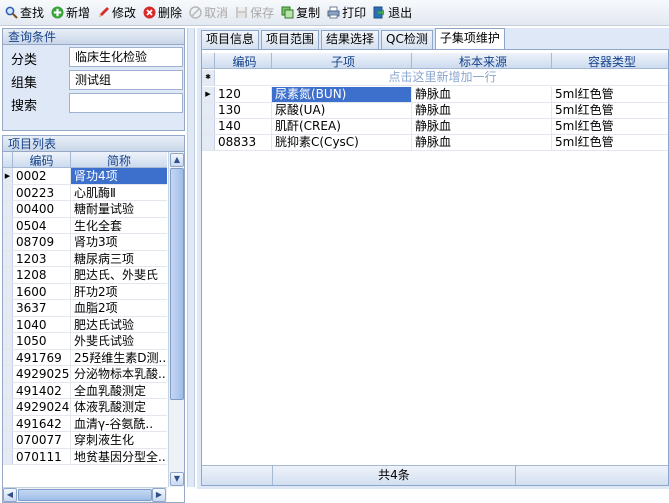 Image resolution: width=669 pixels, height=503 pixels. What do you see at coordinates (119, 242) in the screenshot?
I see `item-short-name-cell: 肾功3项` at bounding box center [119, 242].